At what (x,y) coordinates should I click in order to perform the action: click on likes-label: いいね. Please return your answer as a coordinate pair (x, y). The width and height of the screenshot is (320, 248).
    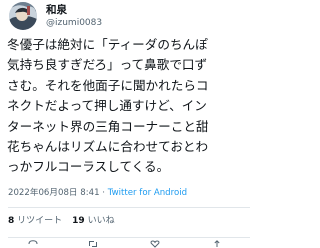
    Looking at the image, I should click on (101, 221).